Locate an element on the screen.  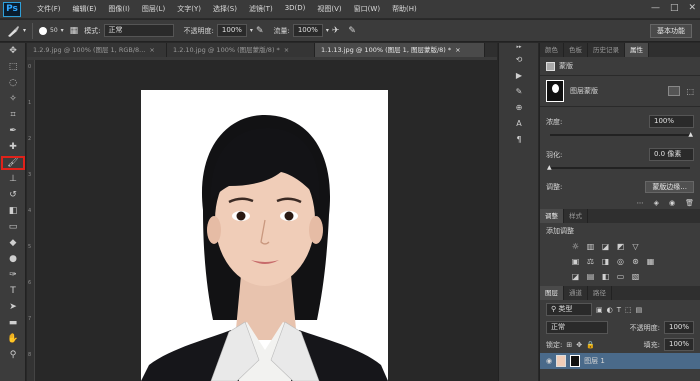
collapse-icon: ▸▸ is located at coordinates (519, 47).